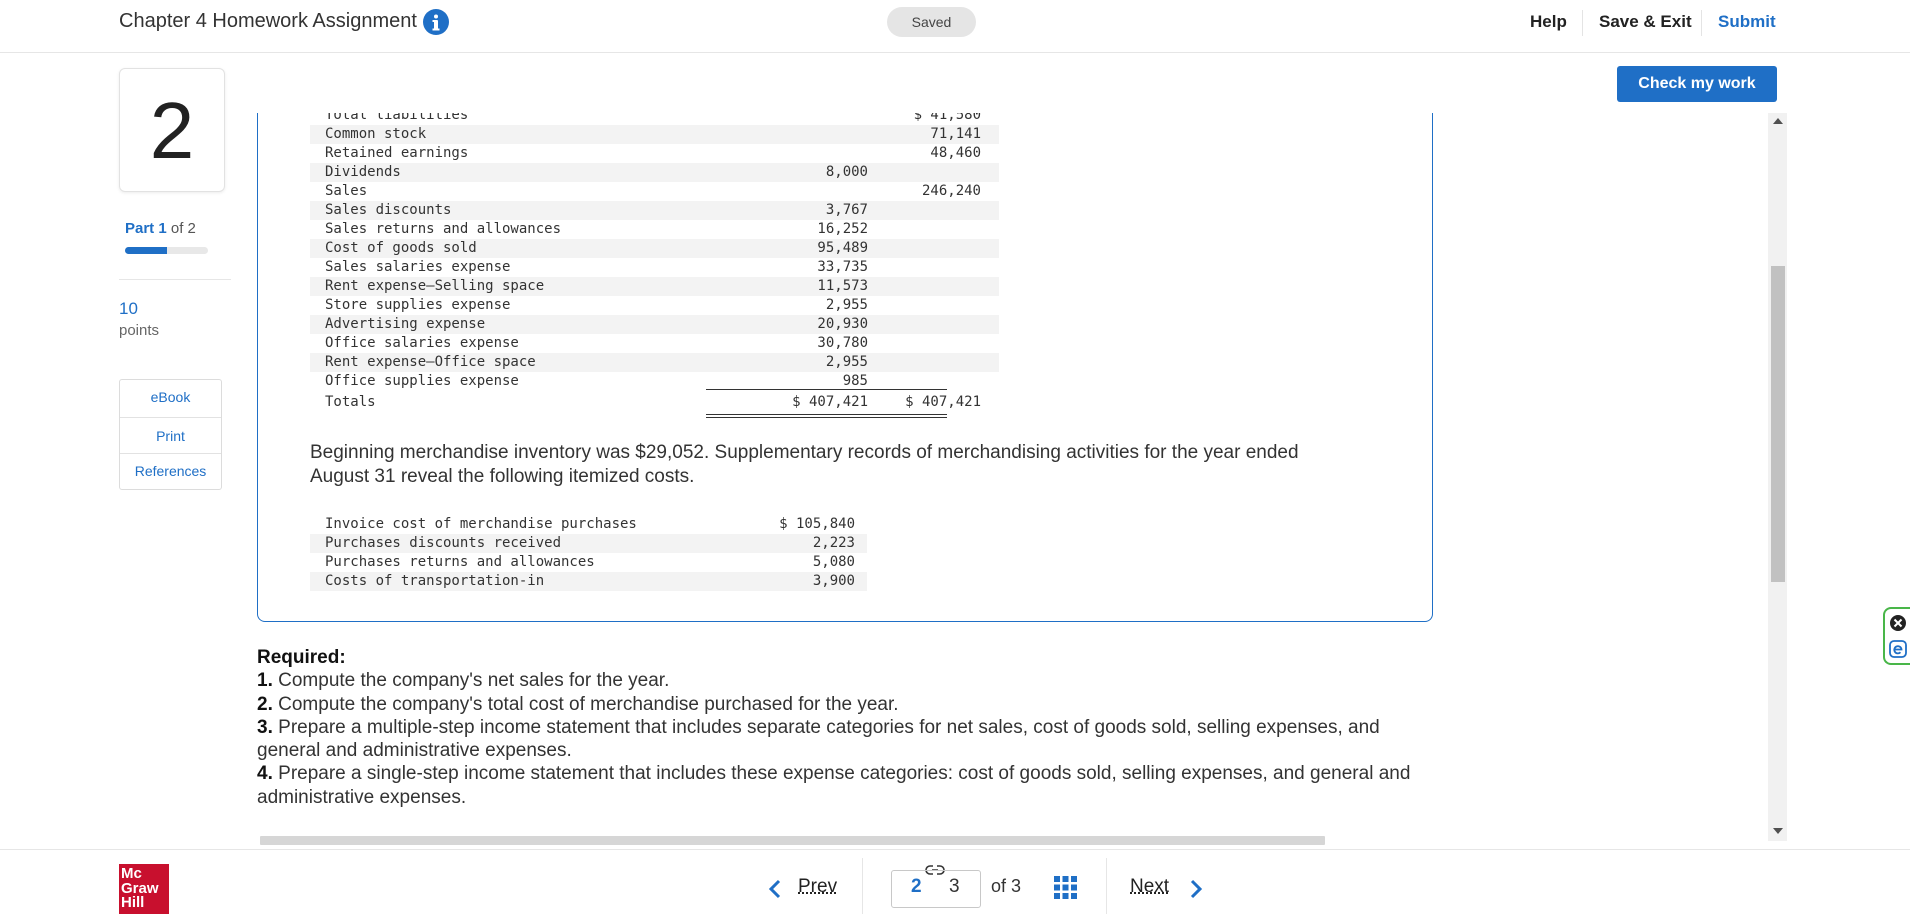 Image resolution: width=1910 pixels, height=920 pixels. What do you see at coordinates (481, 524) in the screenshot?
I see `purchase-item-label: Invoice cost of merchandise purchases` at bounding box center [481, 524].